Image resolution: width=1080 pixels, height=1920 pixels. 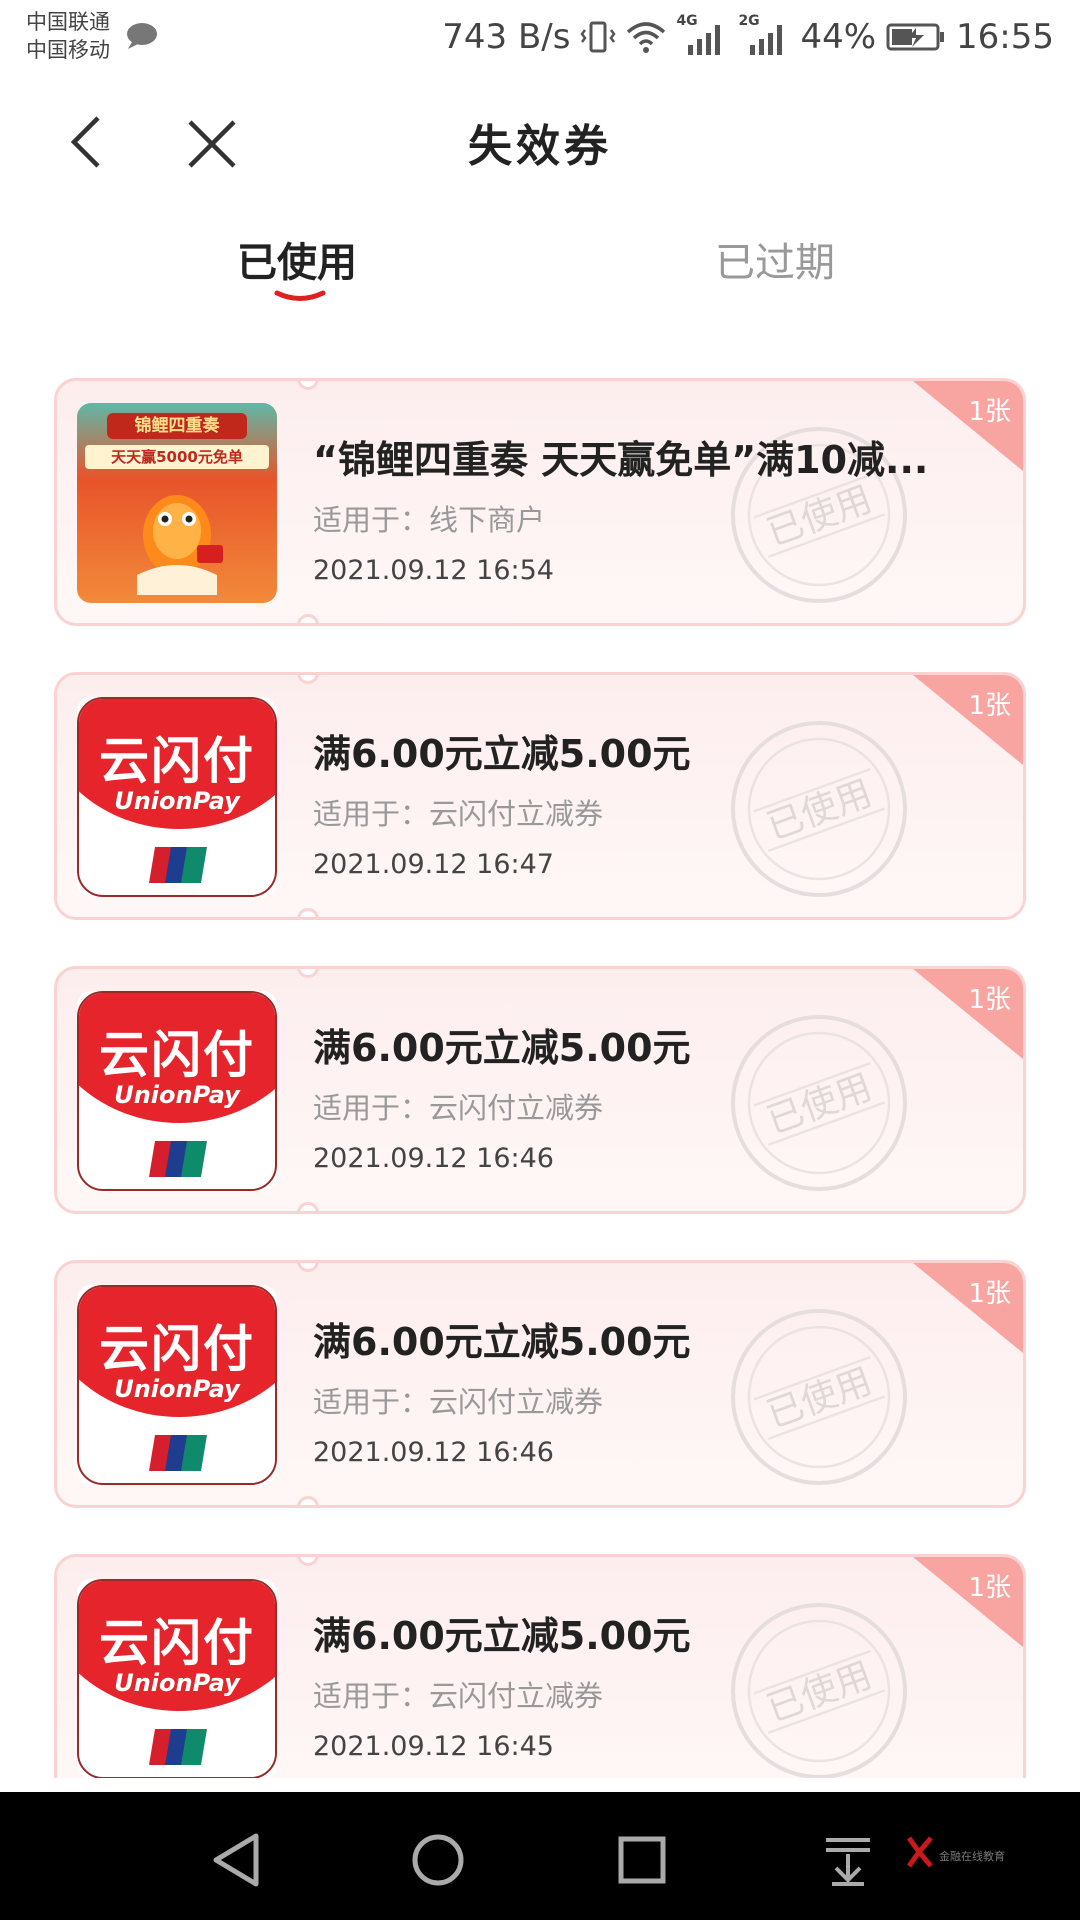 What do you see at coordinates (487, 520) in the screenshot?
I see `scope-value: 线下商户` at bounding box center [487, 520].